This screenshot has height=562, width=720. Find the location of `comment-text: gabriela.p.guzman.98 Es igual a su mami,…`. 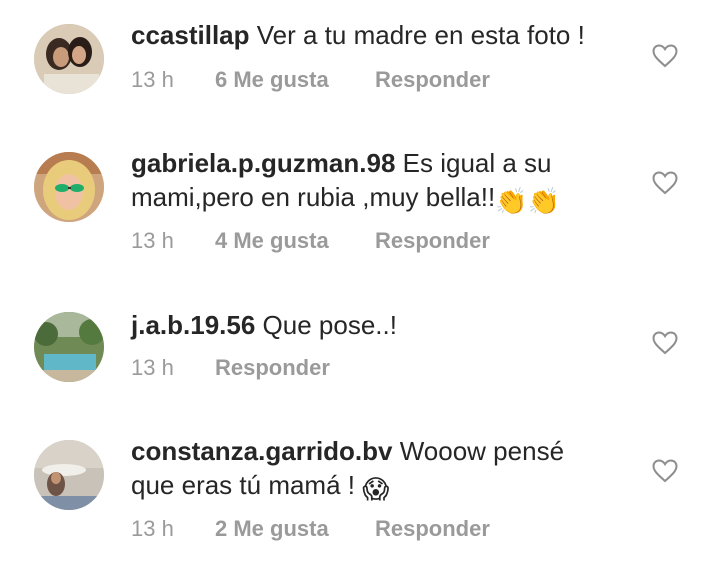

comment-text: gabriela.p.guzman.98 Es igual a su mami,… is located at coordinates (371, 182).